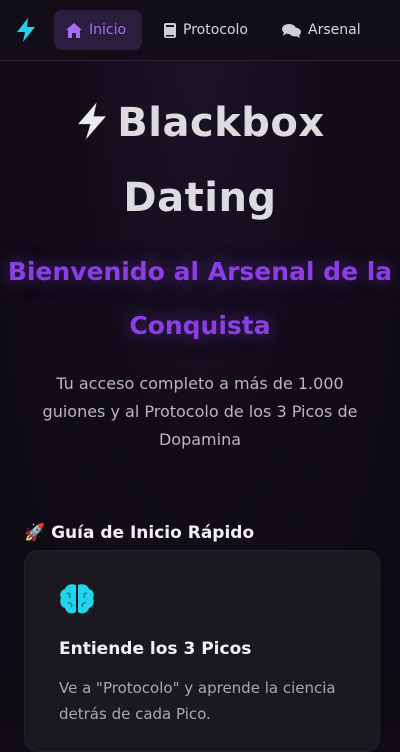  Describe the element at coordinates (200, 298) in the screenshot. I see `hero-subtitle: Bienvenido al Arsenal de la Conquista` at that location.